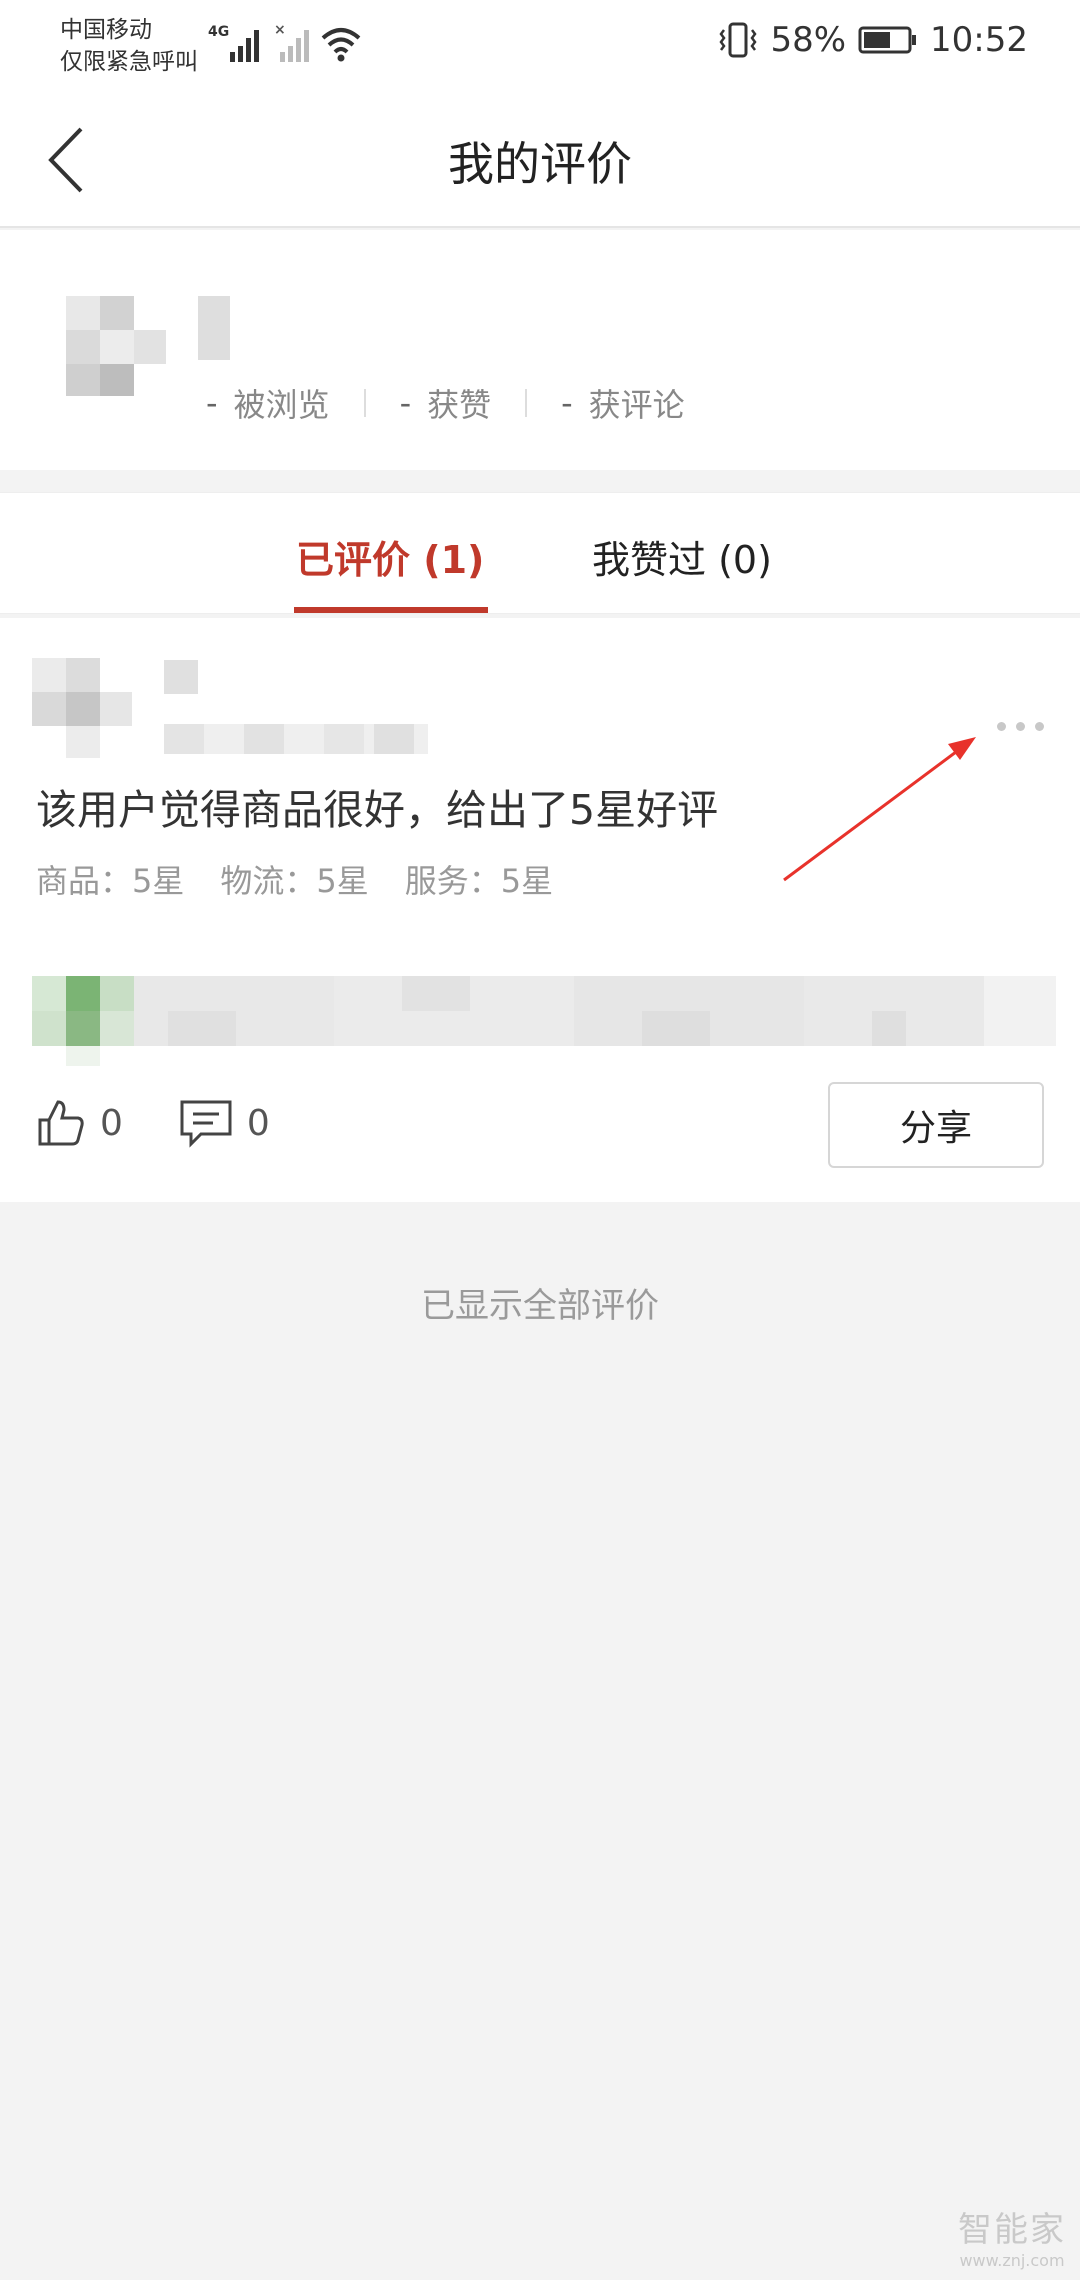 Image resolution: width=1080 pixels, height=2280 pixels. Describe the element at coordinates (879, 809) in the screenshot. I see `annotation-arrow-icon` at that location.